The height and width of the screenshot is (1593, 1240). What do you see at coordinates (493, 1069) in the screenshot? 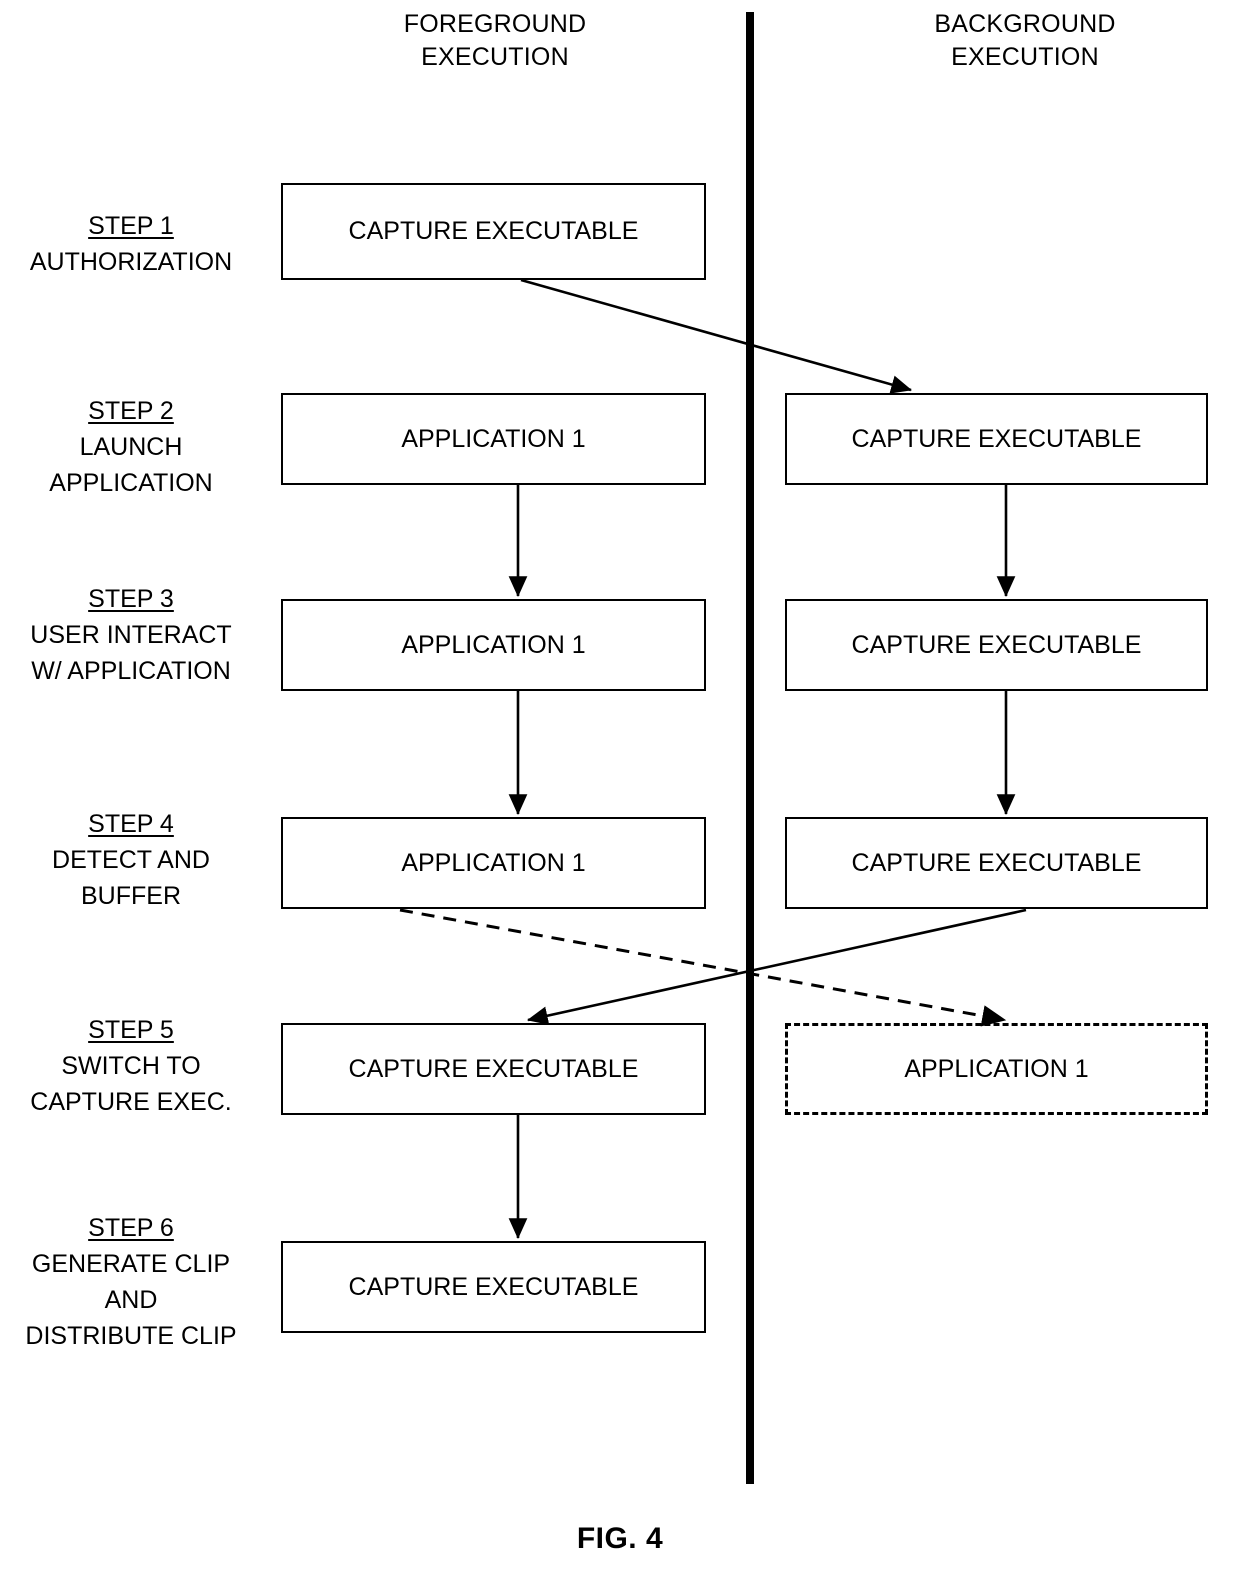
I see `process-box-step5-foreground: CAPTURE EXECUTABLE` at bounding box center [493, 1069].